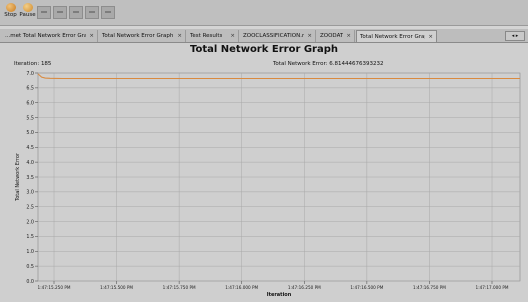 The width and height of the screenshot is (528, 302). Describe the element at coordinates (30, 74) in the screenshot. I see `y-tick-label: 7.0` at that location.